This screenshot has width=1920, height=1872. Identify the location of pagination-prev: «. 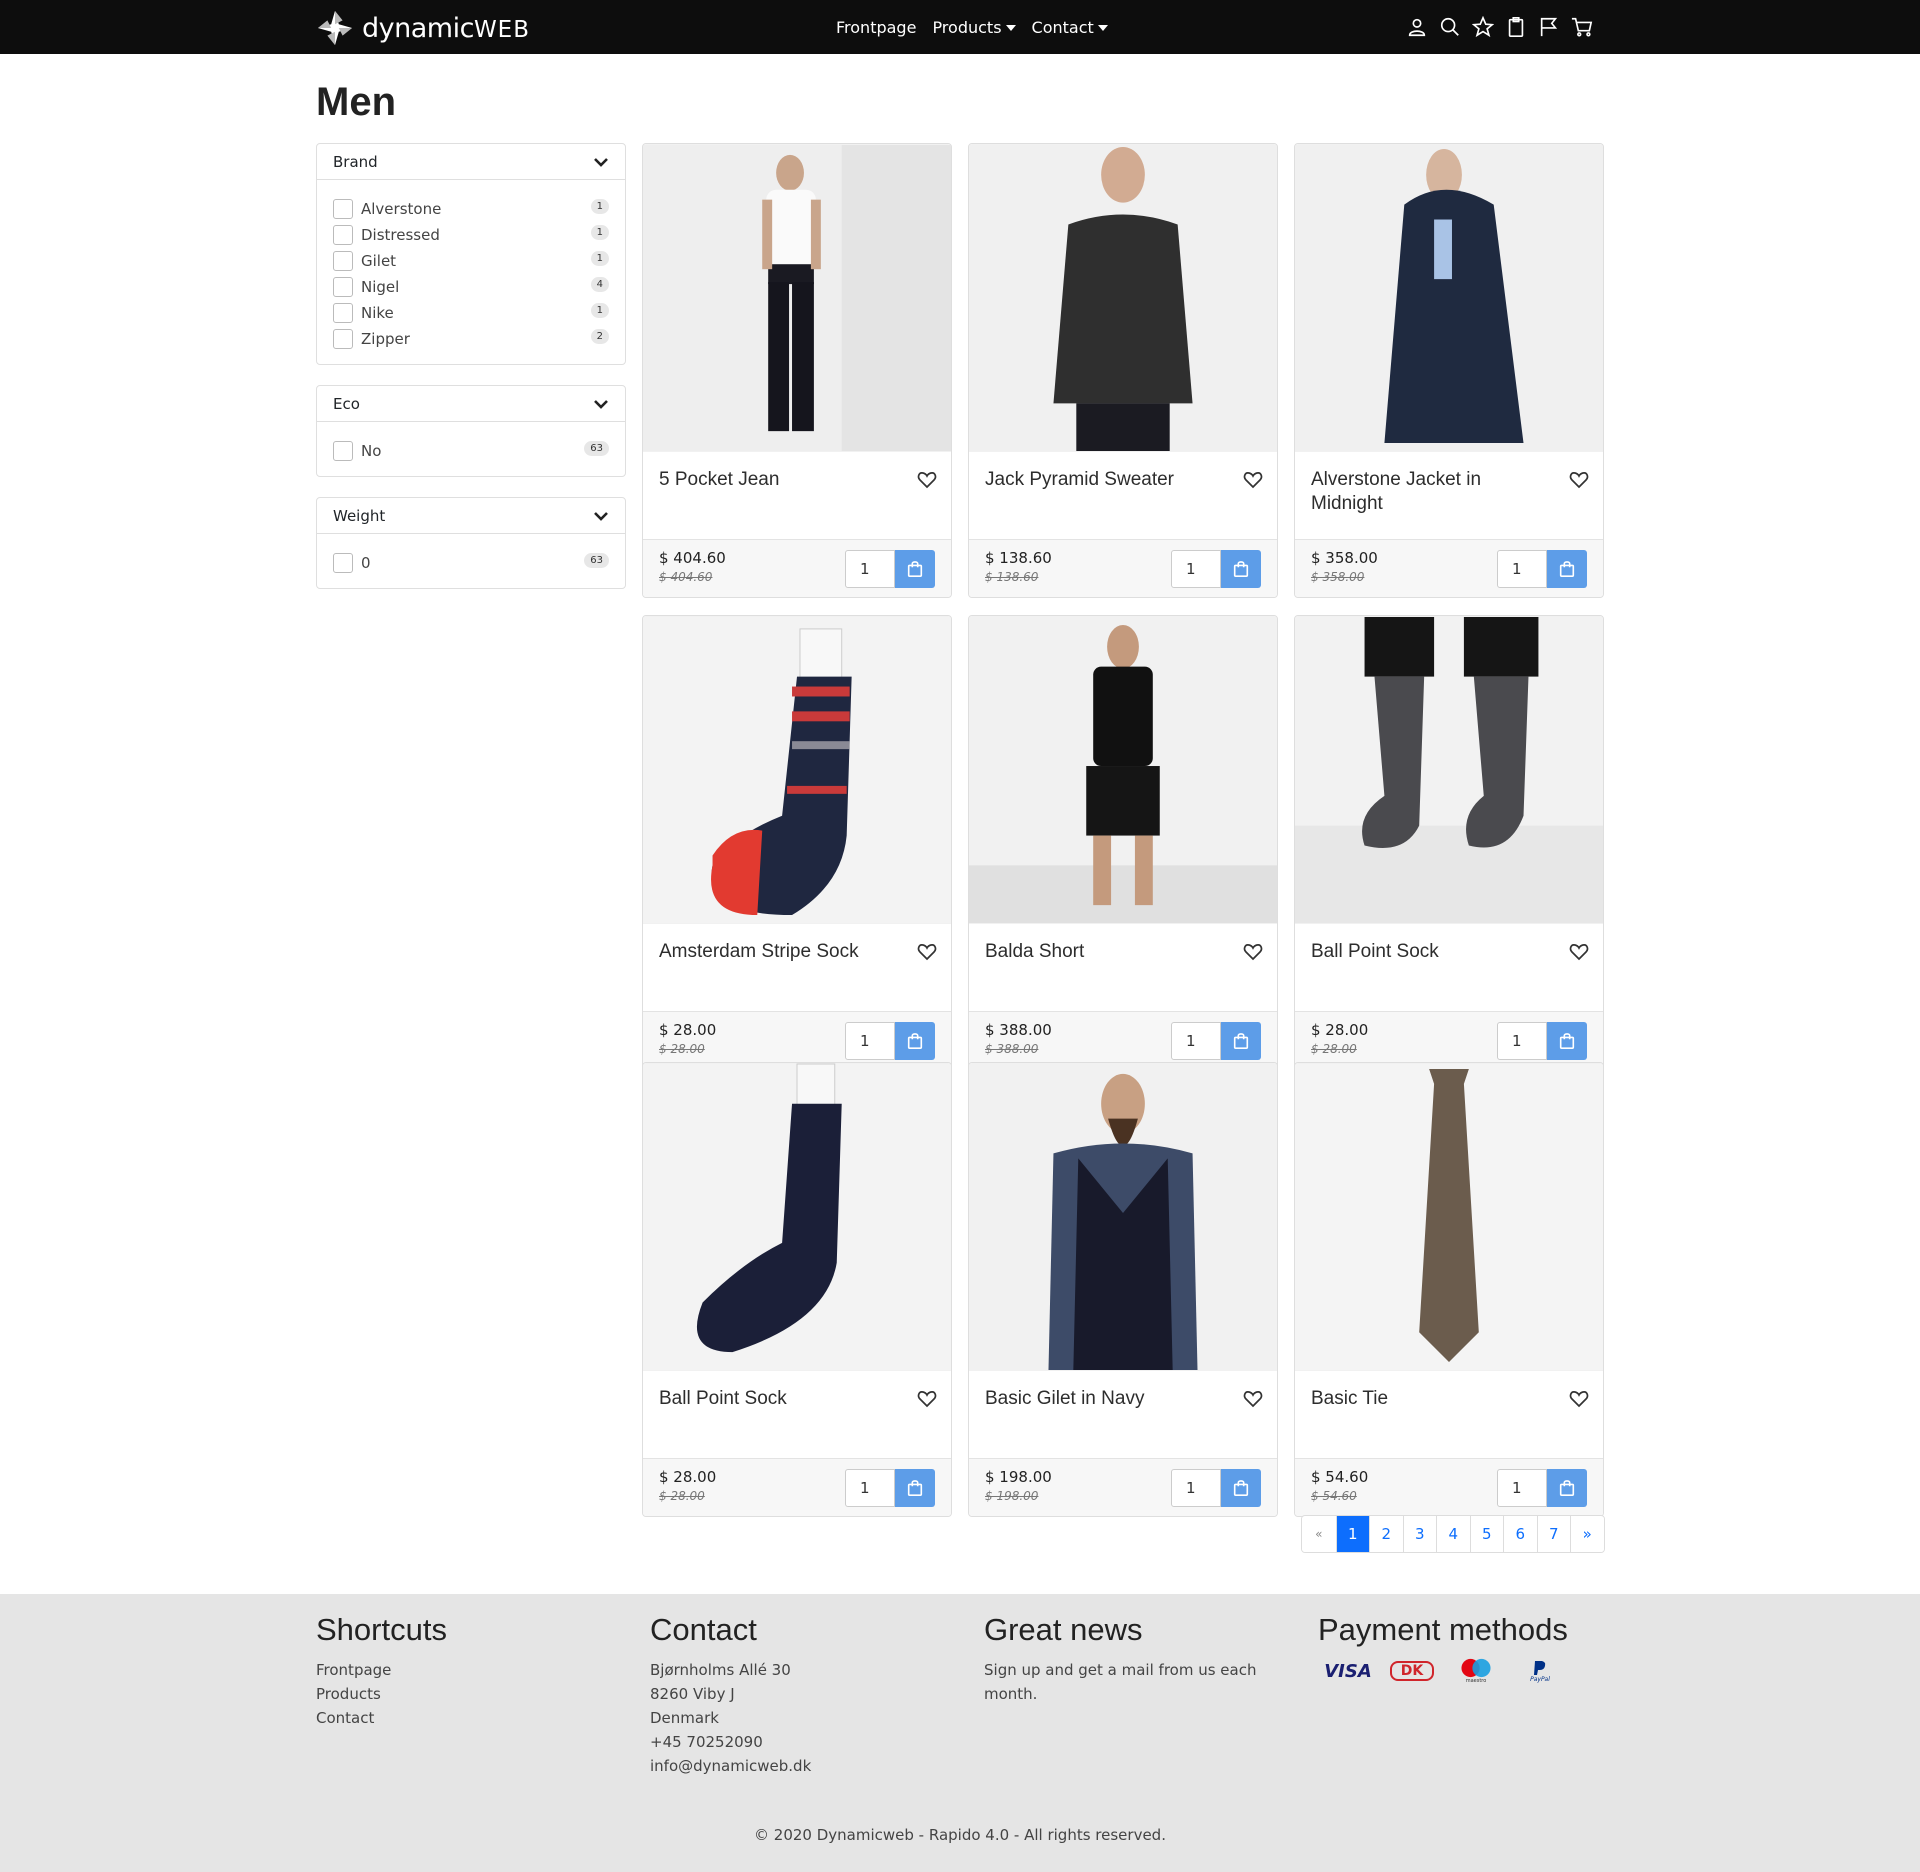
(1319, 1534).